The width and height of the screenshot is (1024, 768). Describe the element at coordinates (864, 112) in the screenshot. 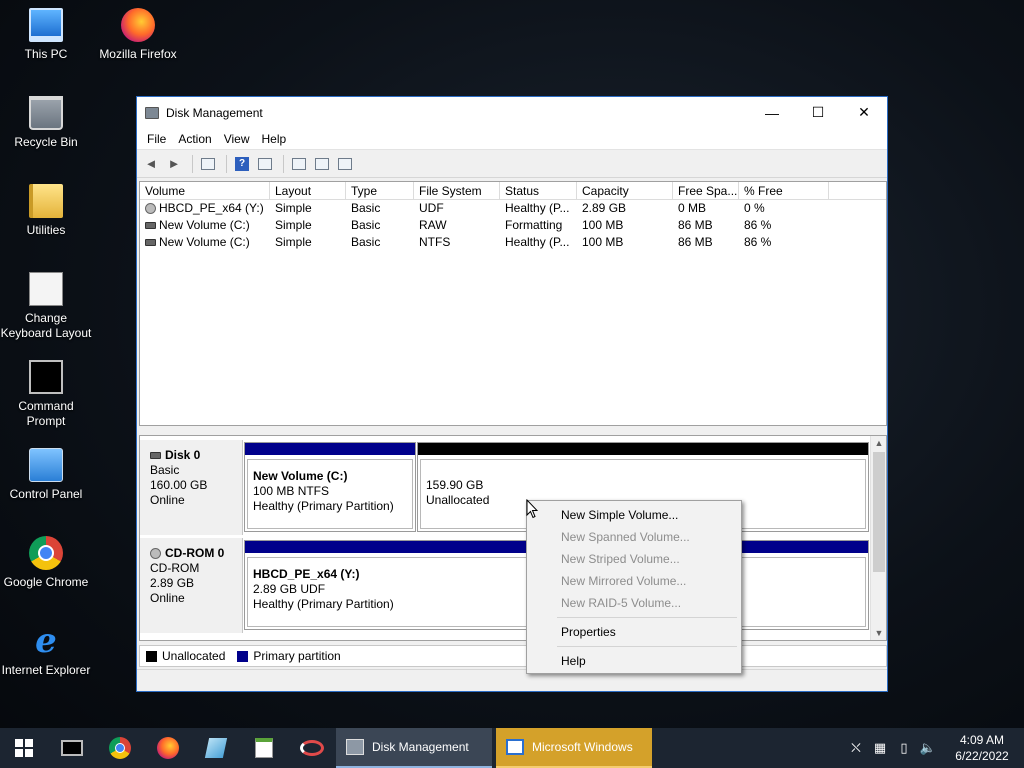

I see `close-button: ✕` at that location.